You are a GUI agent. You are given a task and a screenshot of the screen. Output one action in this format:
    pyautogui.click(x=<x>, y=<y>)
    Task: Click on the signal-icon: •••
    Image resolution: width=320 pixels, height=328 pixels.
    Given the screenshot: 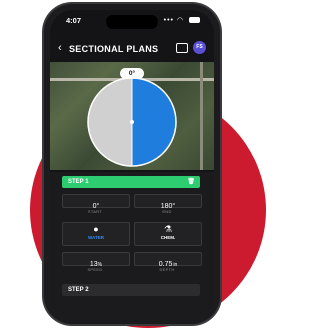 What is the action you would take?
    pyautogui.click(x=168, y=20)
    